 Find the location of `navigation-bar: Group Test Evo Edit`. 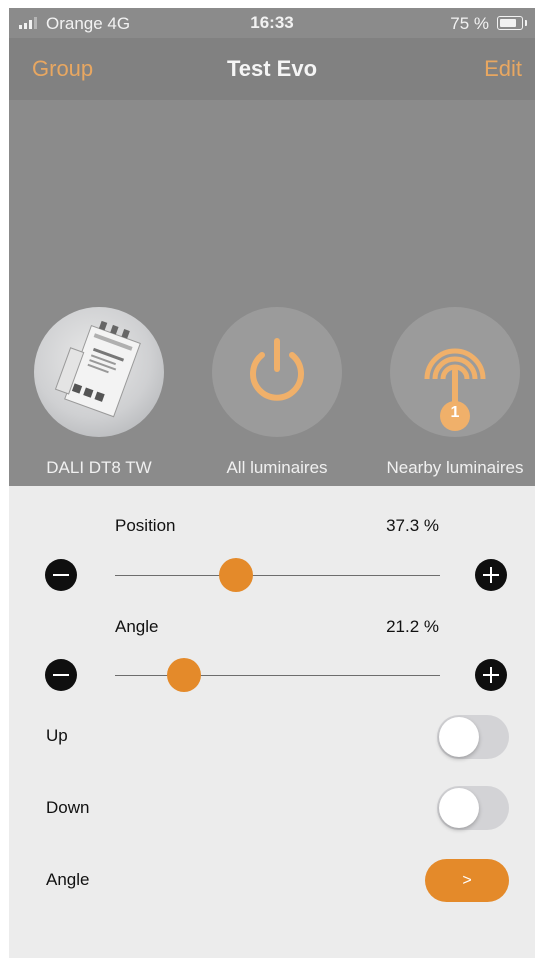

navigation-bar: Group Test Evo Edit is located at coordinates (272, 69).